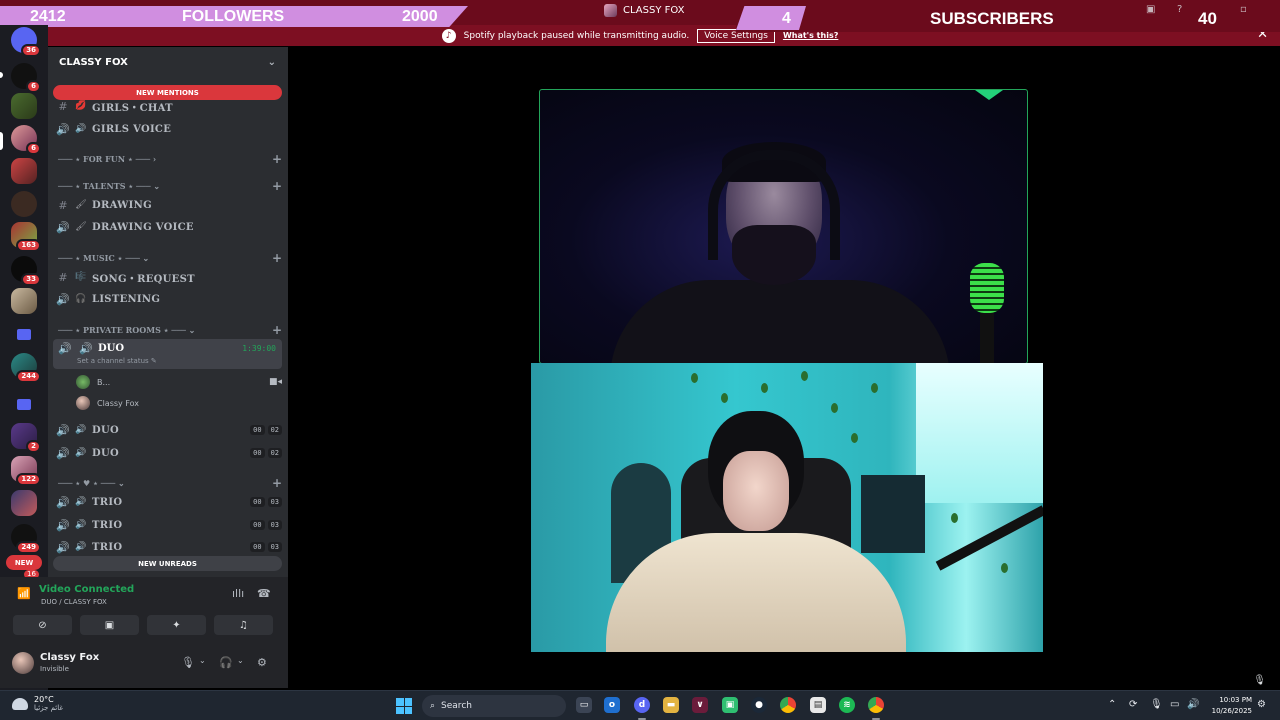 The image size is (1280, 720). Describe the element at coordinates (1261, 704) in the screenshot. I see `notification-icon: ⚙` at that location.